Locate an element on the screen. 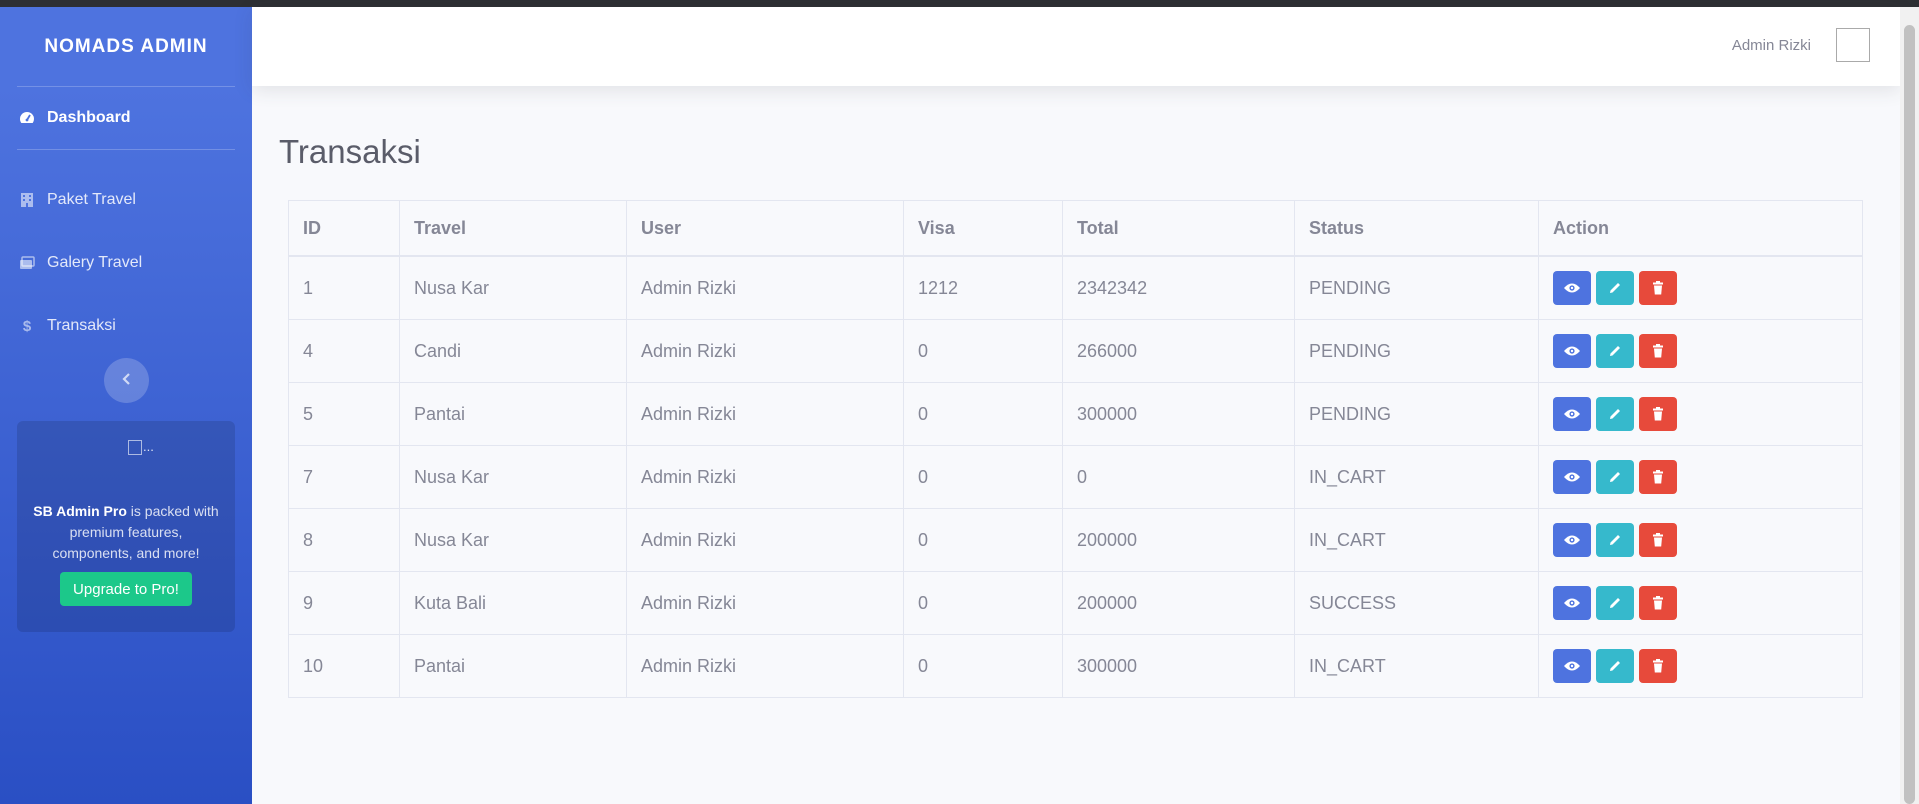 Image resolution: width=1919 pixels, height=804 pixels. column-header-visa: Visa is located at coordinates (983, 228).